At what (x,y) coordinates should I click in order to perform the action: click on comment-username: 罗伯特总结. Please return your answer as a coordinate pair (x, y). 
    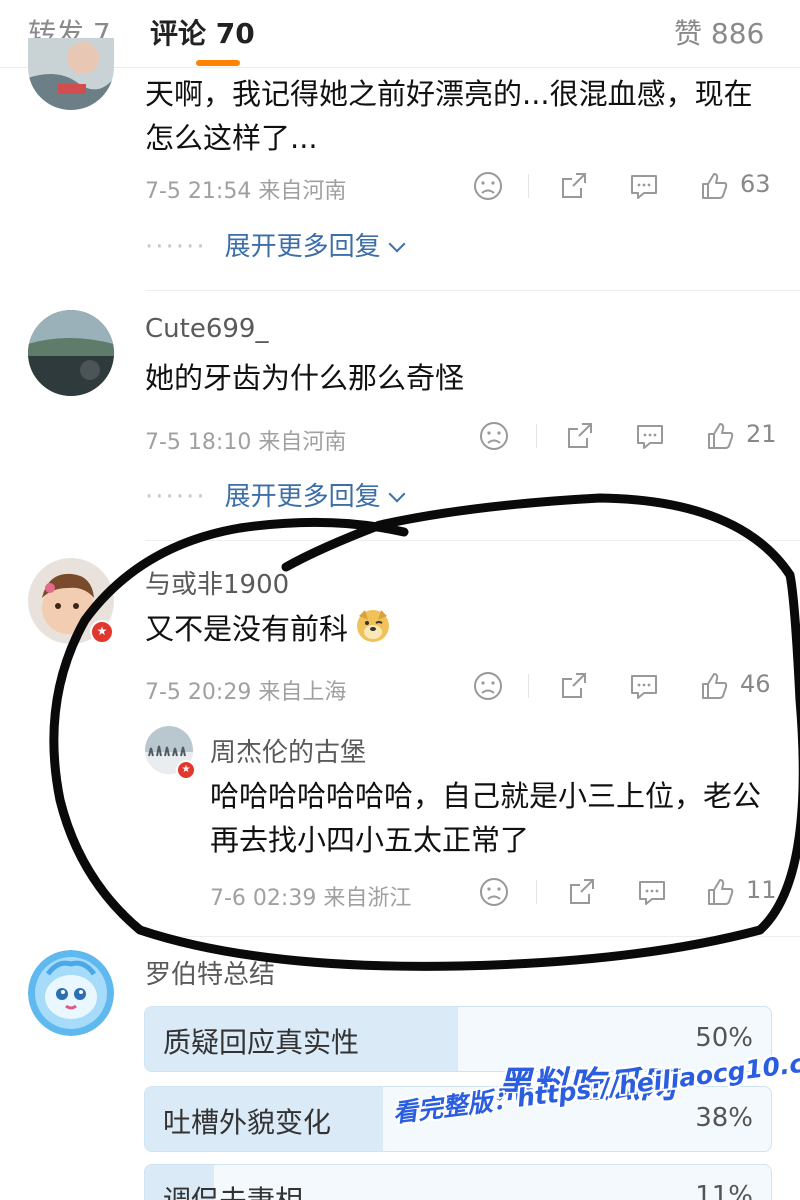
    Looking at the image, I should click on (210, 972).